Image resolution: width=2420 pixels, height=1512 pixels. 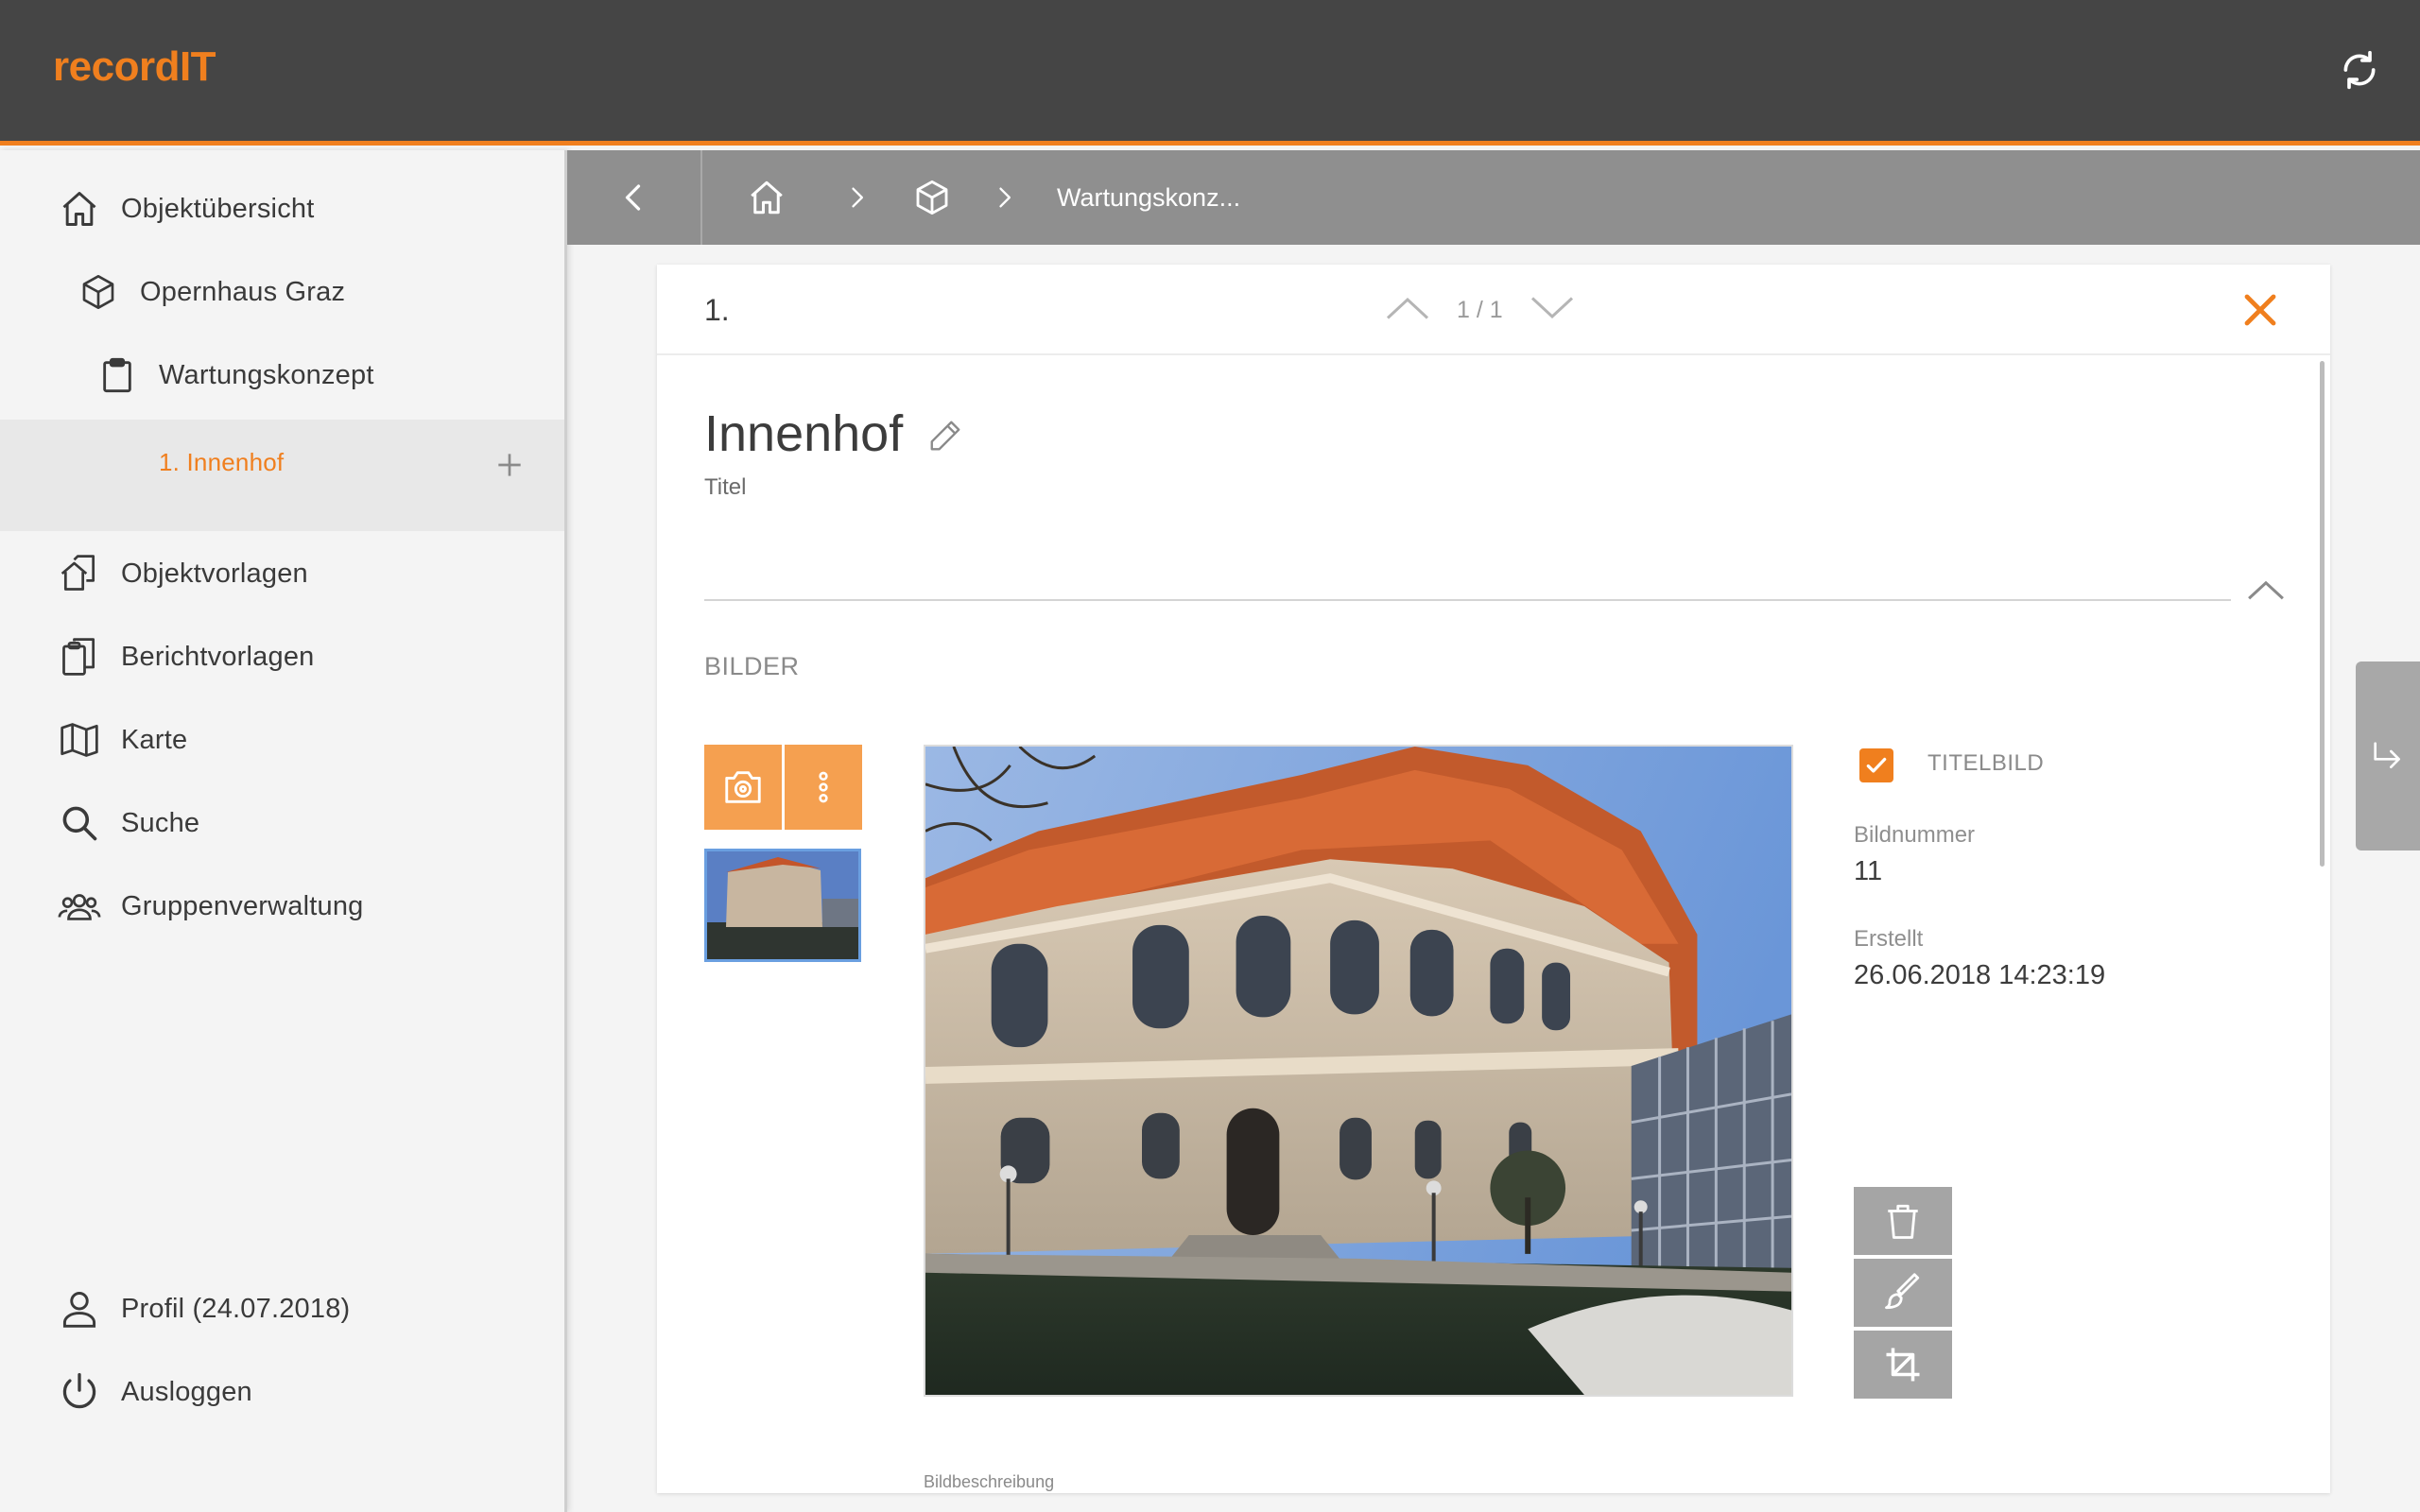 I want to click on next-button, so click(x=1552, y=310).